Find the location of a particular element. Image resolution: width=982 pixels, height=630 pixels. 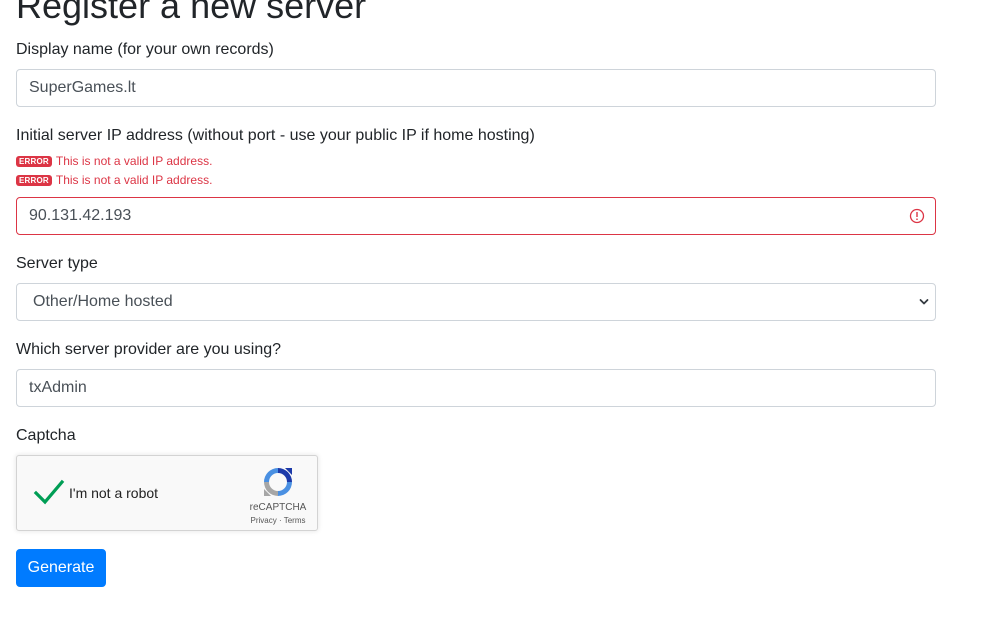

server-type-value: Other/Home hosted is located at coordinates (103, 301).